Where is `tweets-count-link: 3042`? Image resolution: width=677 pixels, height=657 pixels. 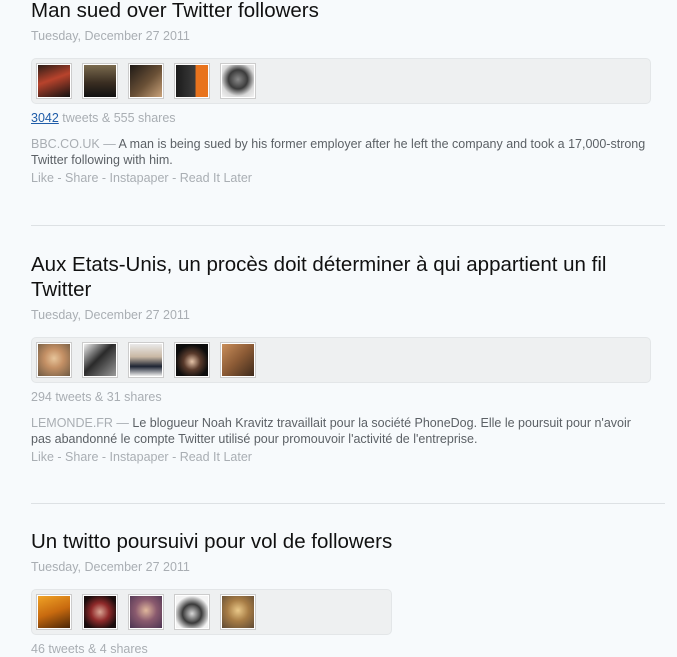 tweets-count-link: 3042 is located at coordinates (45, 118).